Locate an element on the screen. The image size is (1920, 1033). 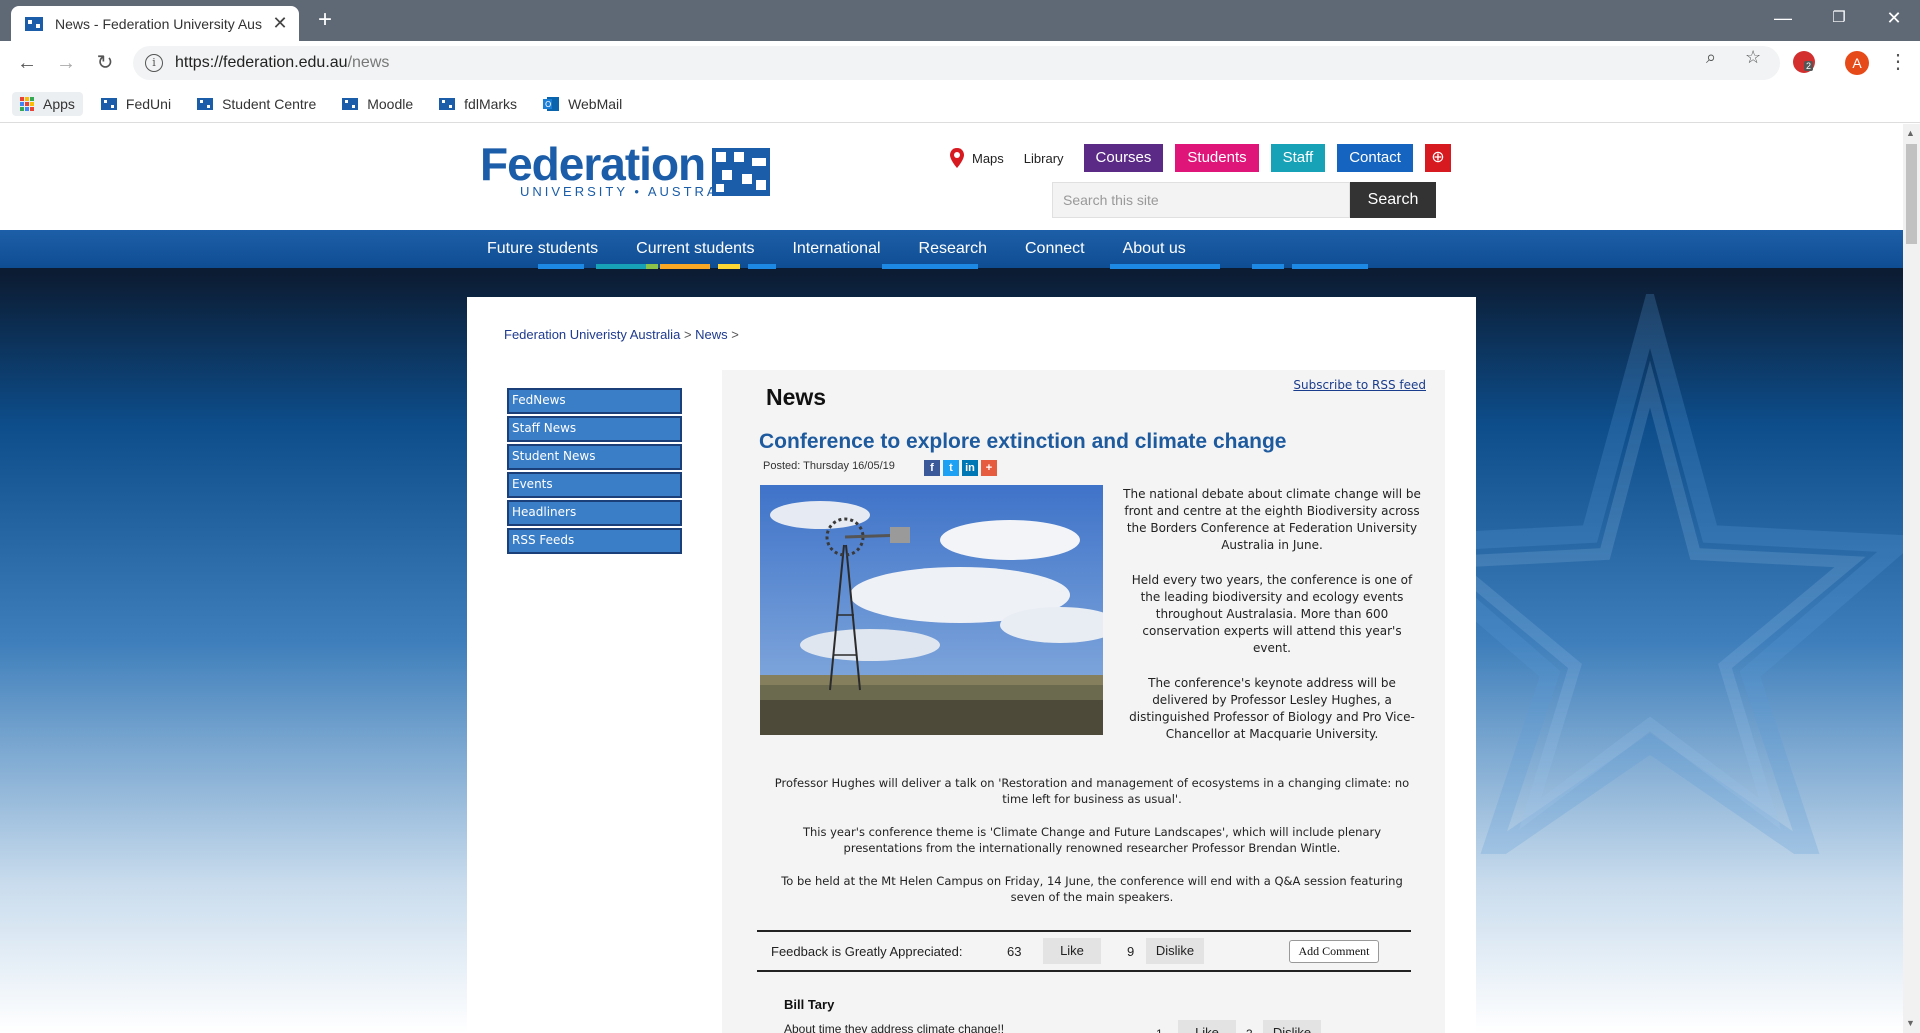
site-search: Search this site Search is located at coordinates (1244, 200).